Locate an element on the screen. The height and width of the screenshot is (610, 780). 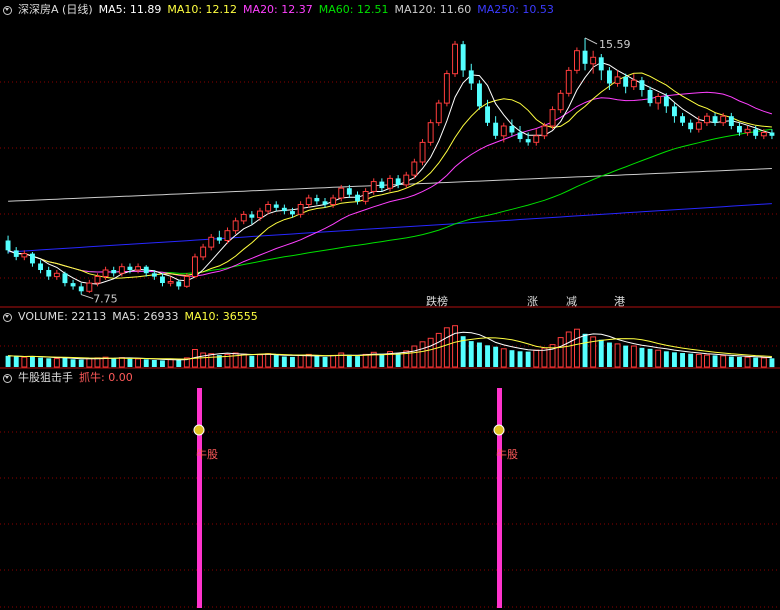
event-label: 跌榜 is located at coordinates (437, 301).